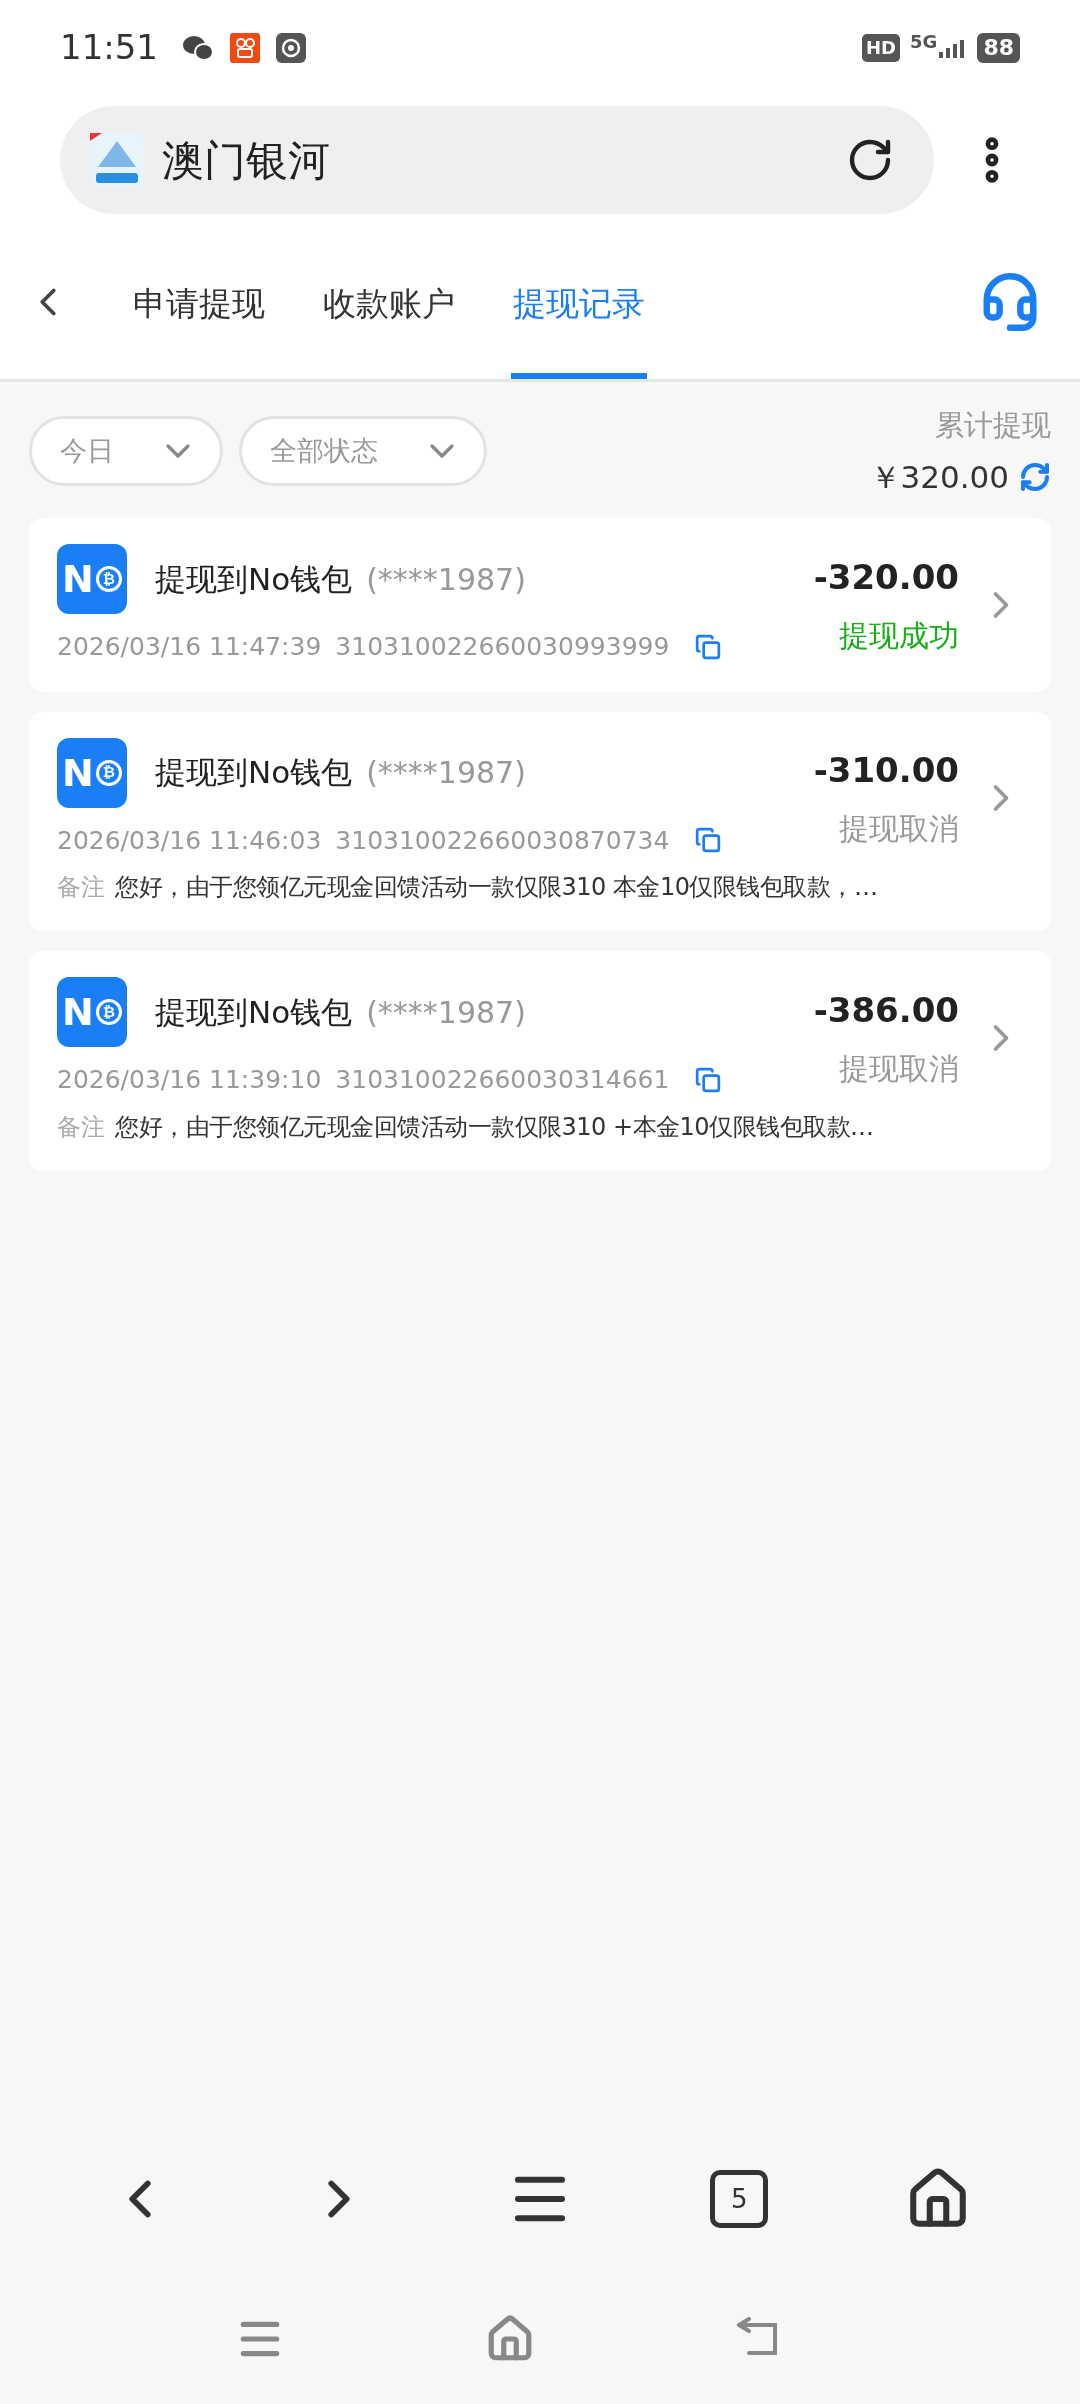  What do you see at coordinates (198, 47) in the screenshot?
I see `chat-app-icon` at bounding box center [198, 47].